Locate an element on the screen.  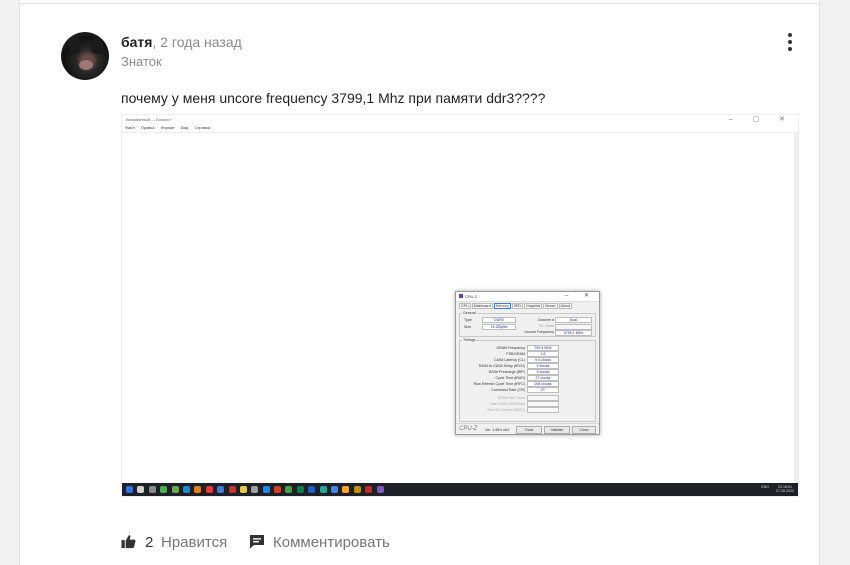
cpuz-label: RAS# Precharge (tRP) is located at coordinates (506, 372).